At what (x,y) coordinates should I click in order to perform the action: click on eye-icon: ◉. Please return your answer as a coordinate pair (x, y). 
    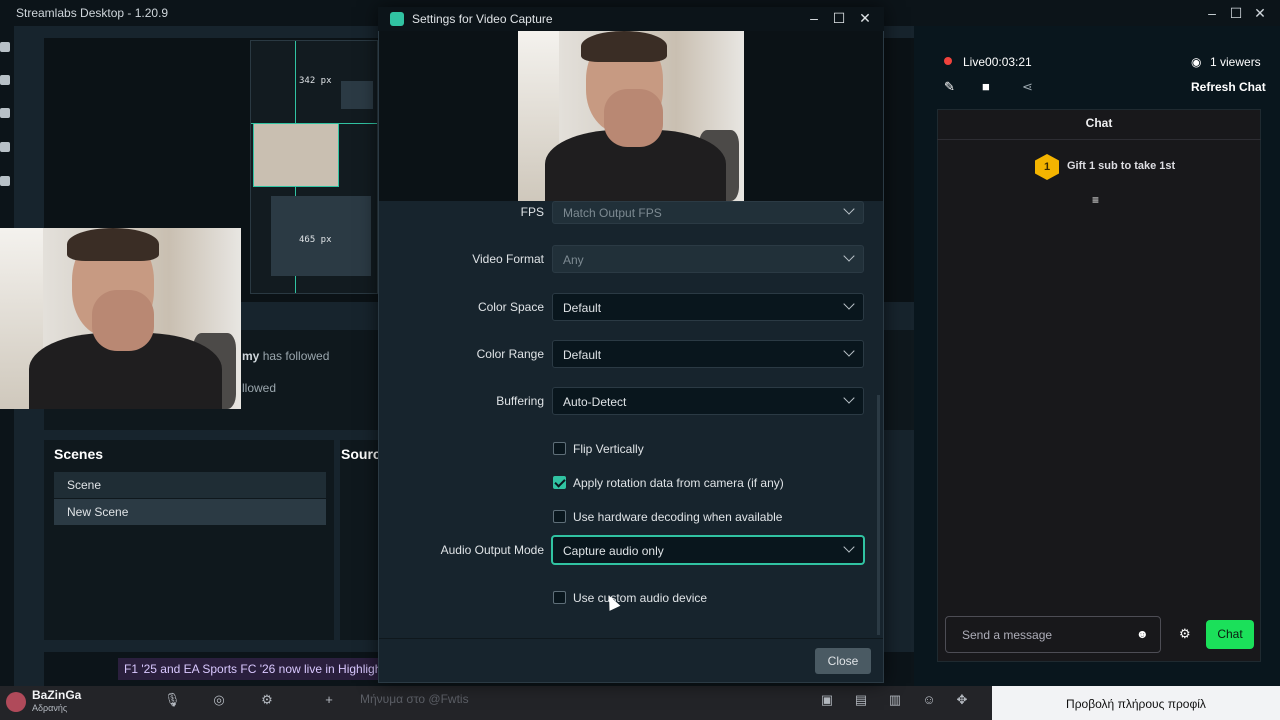
    Looking at the image, I should click on (1196, 62).